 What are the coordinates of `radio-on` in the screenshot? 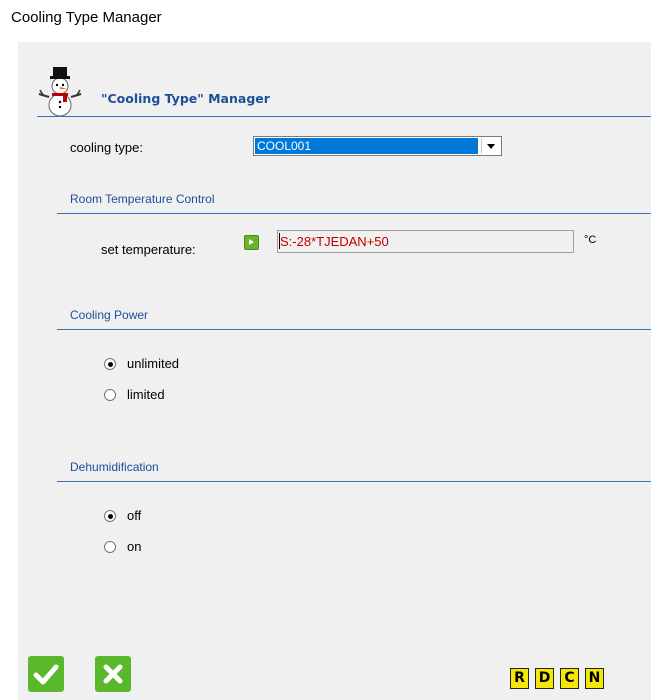 It's located at (110, 547).